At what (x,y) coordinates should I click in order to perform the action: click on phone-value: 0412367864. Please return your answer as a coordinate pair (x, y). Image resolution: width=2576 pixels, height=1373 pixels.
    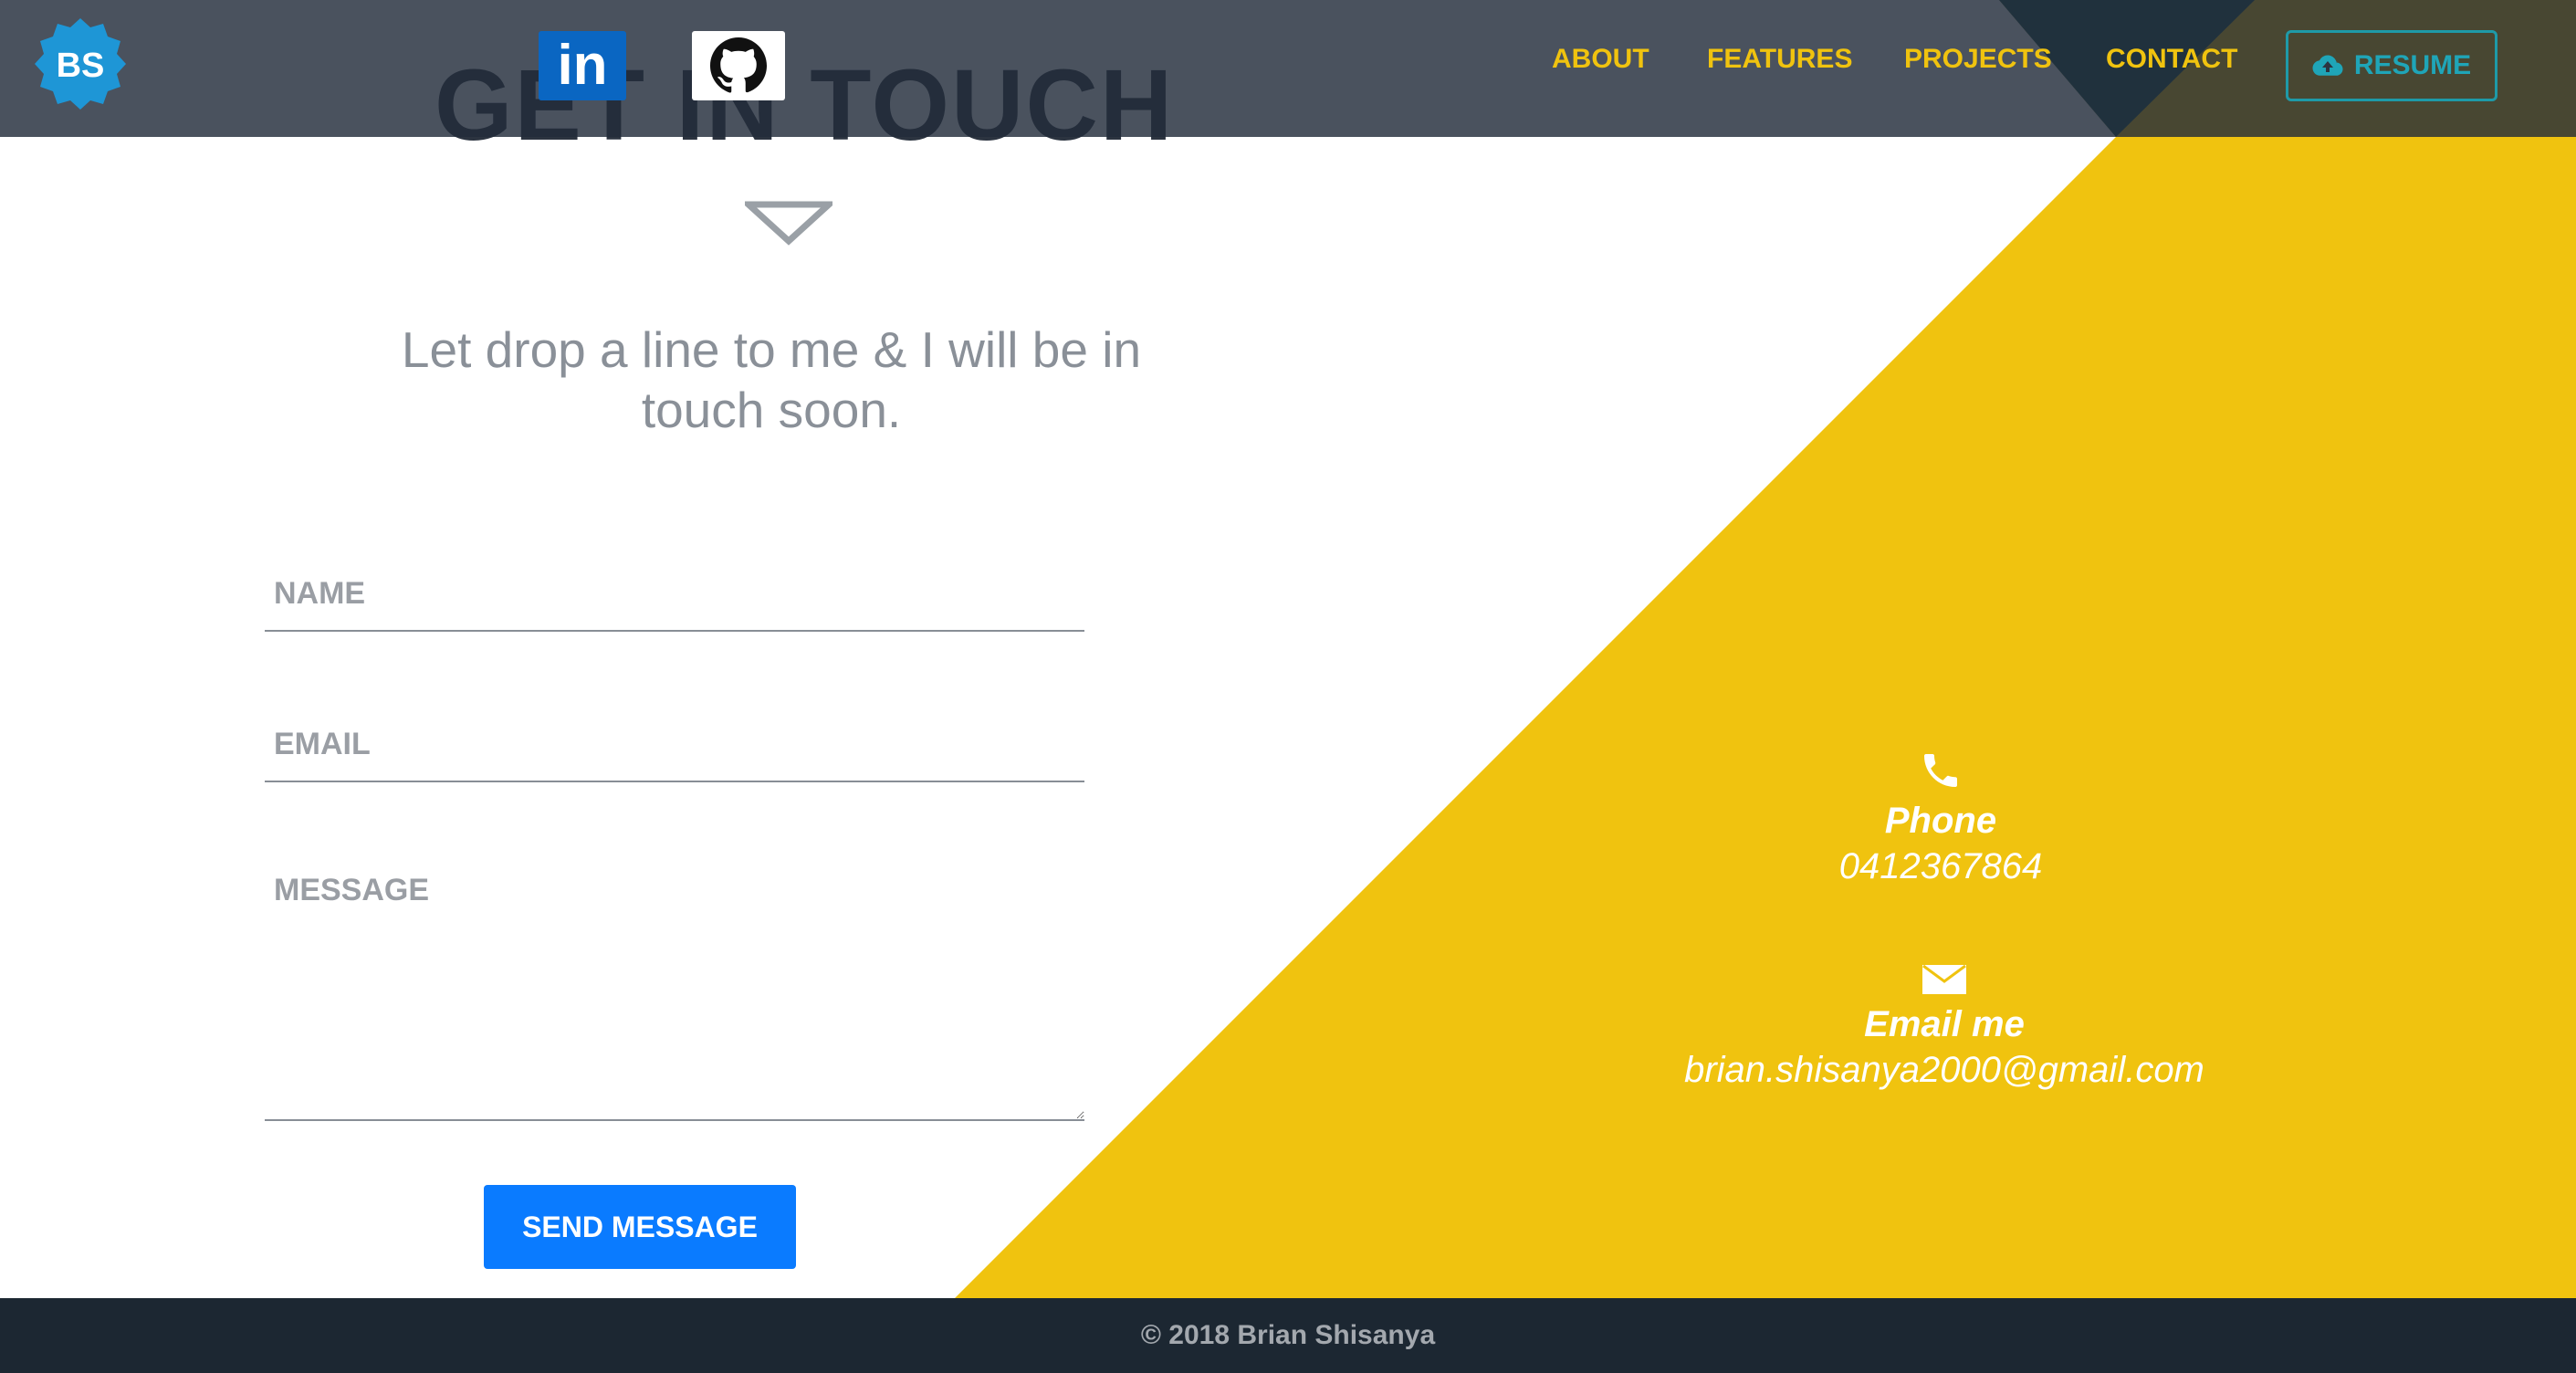
    Looking at the image, I should click on (1941, 866).